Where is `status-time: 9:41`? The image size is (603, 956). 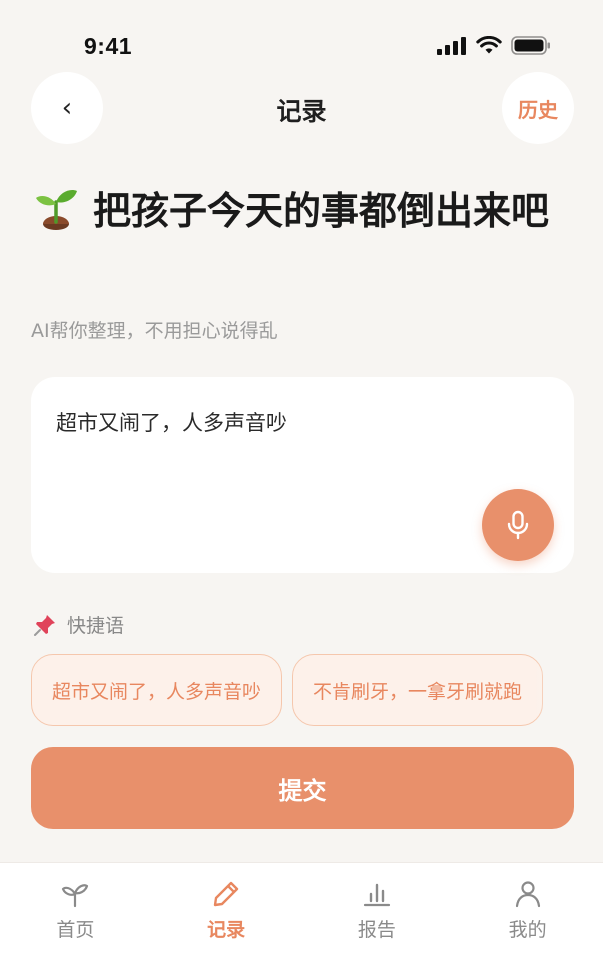
status-time: 9:41 is located at coordinates (108, 46).